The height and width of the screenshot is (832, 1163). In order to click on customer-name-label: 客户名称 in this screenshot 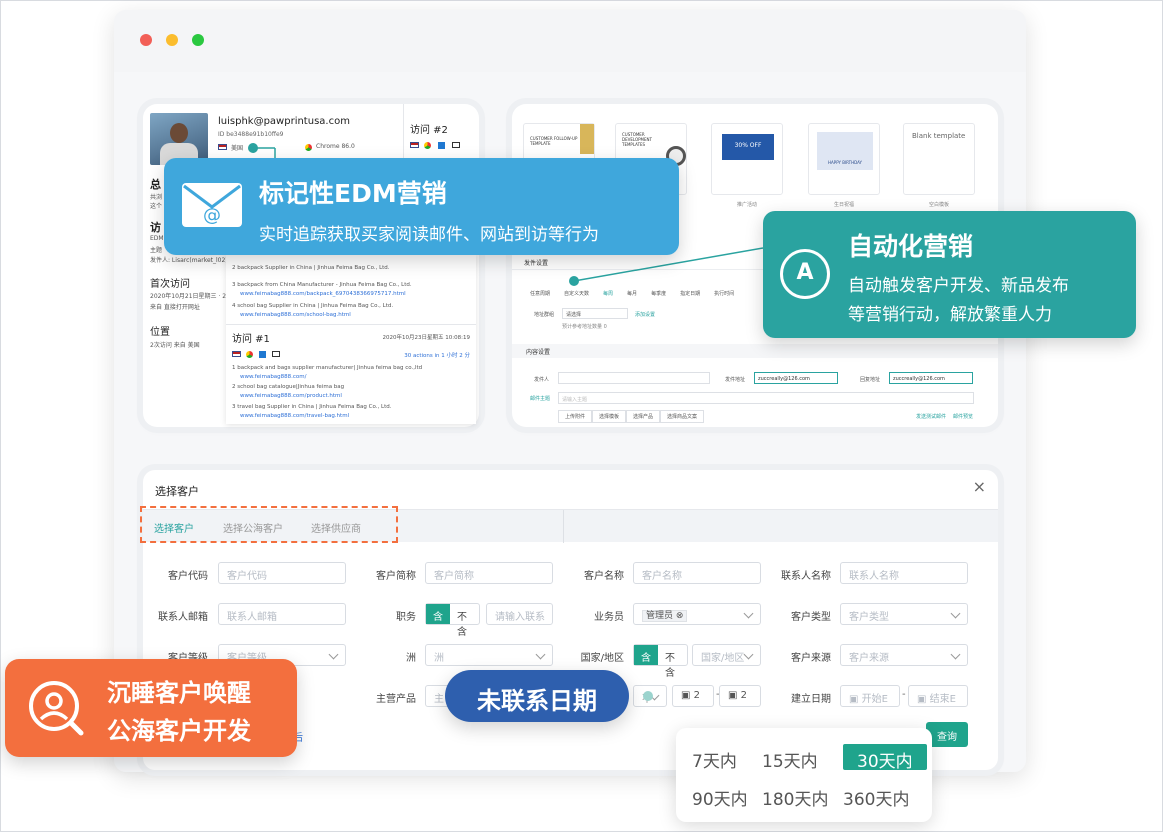, I will do `click(604, 576)`.